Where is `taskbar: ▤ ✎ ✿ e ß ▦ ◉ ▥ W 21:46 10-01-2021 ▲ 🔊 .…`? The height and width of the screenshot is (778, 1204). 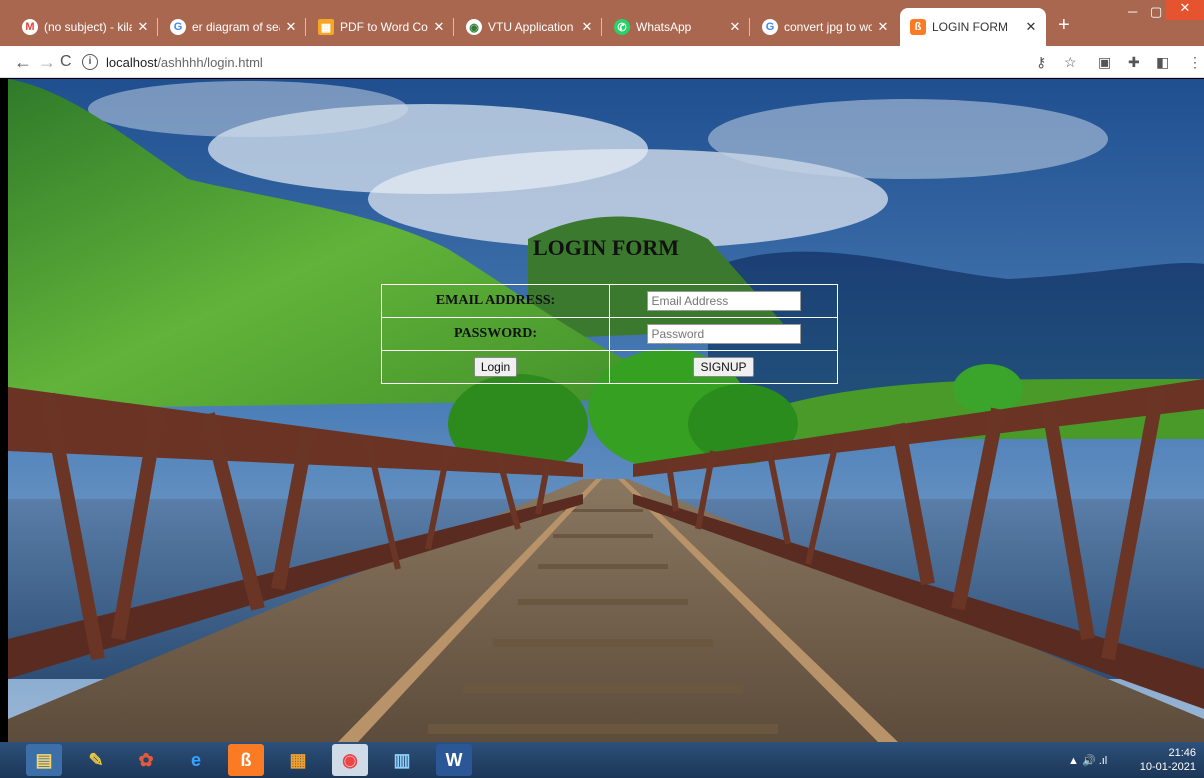 taskbar: ▤ ✎ ✿ e ß ▦ ◉ ▥ W 21:46 10-01-2021 ▲ 🔊 .… is located at coordinates (602, 760).